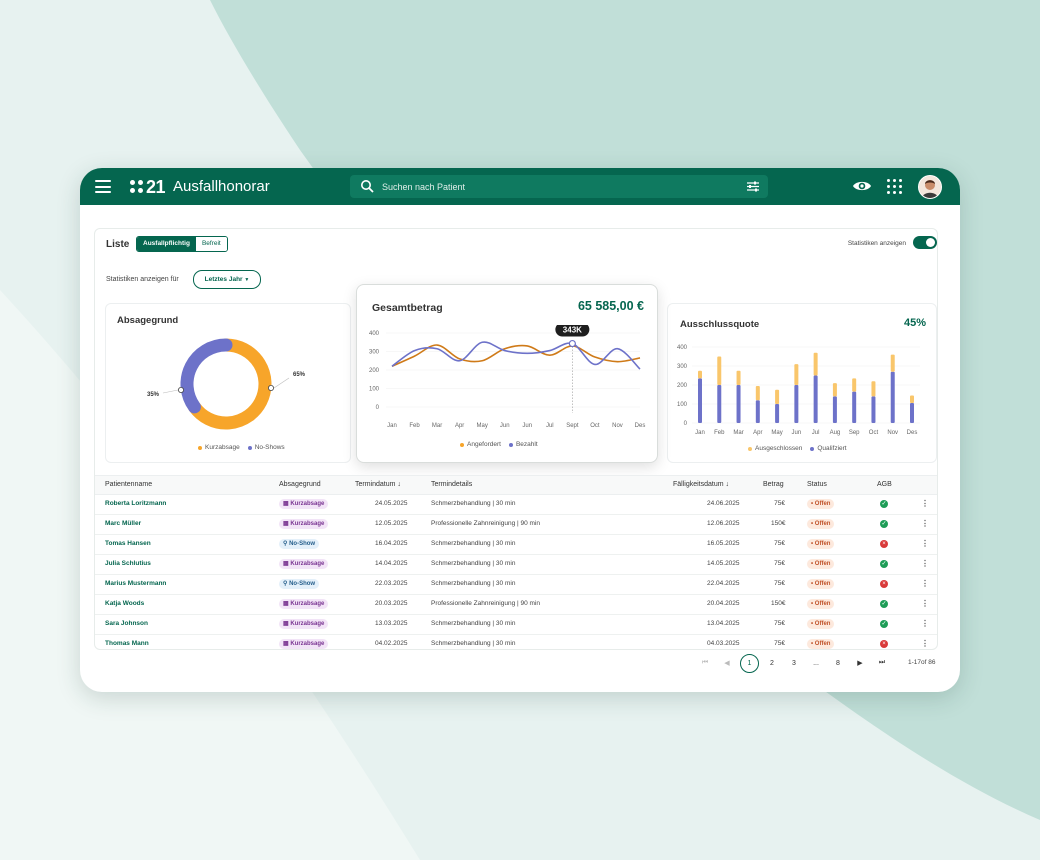 The height and width of the screenshot is (860, 1040). What do you see at coordinates (834, 390) in the screenshot?
I see `bar-ausgeschlossen` at bounding box center [834, 390].